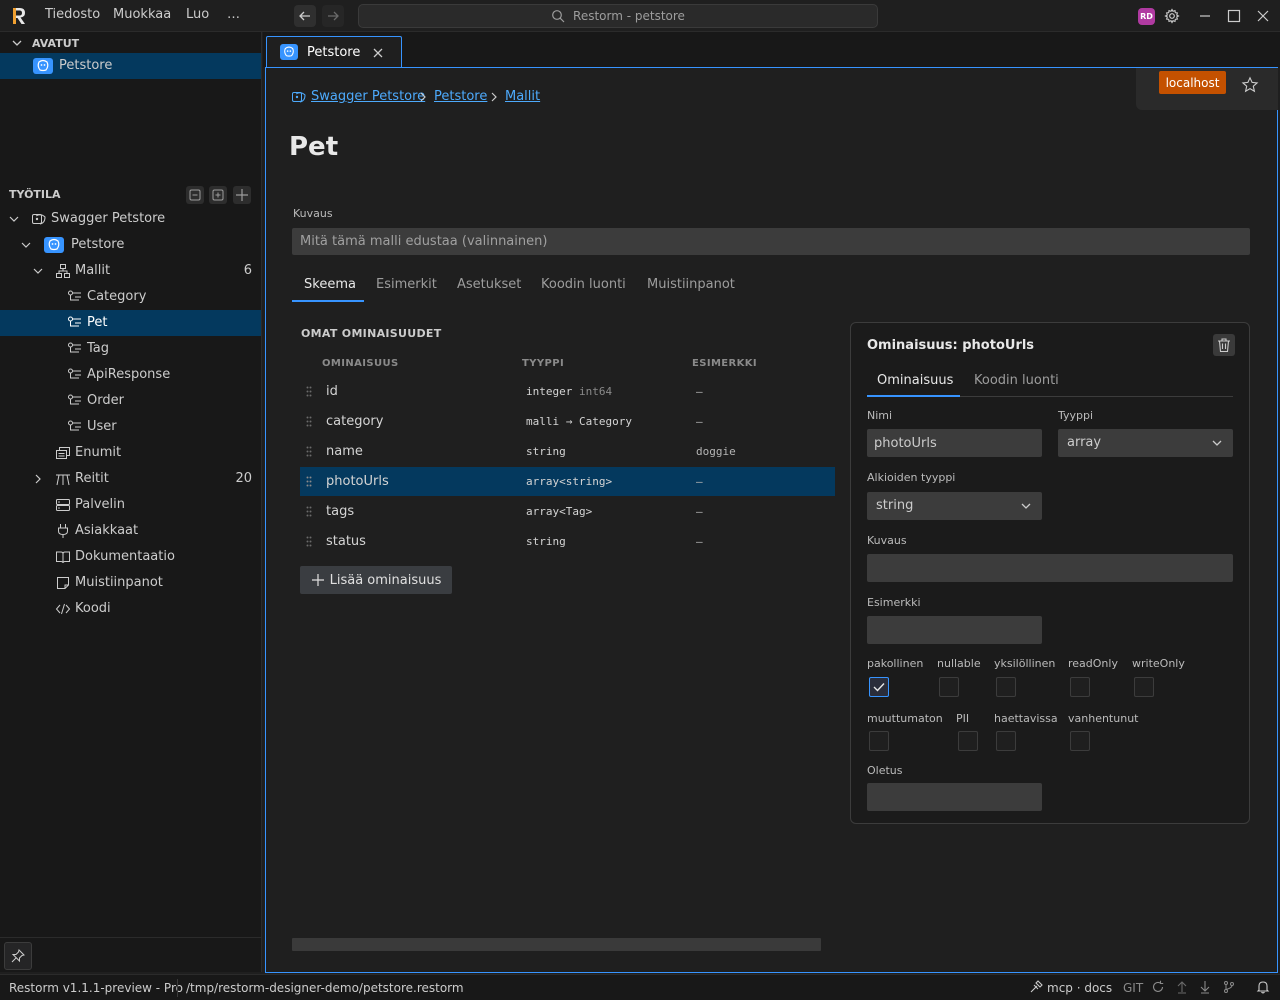 The image size is (1280, 1000). I want to click on description-input, so click(771, 241).